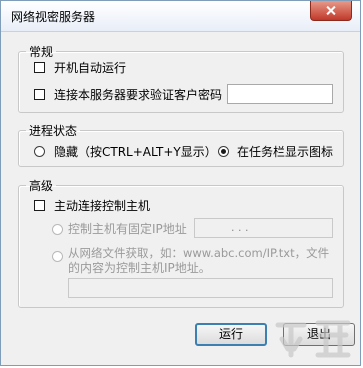  I want to click on advanced-legend: 高级, so click(41, 186).